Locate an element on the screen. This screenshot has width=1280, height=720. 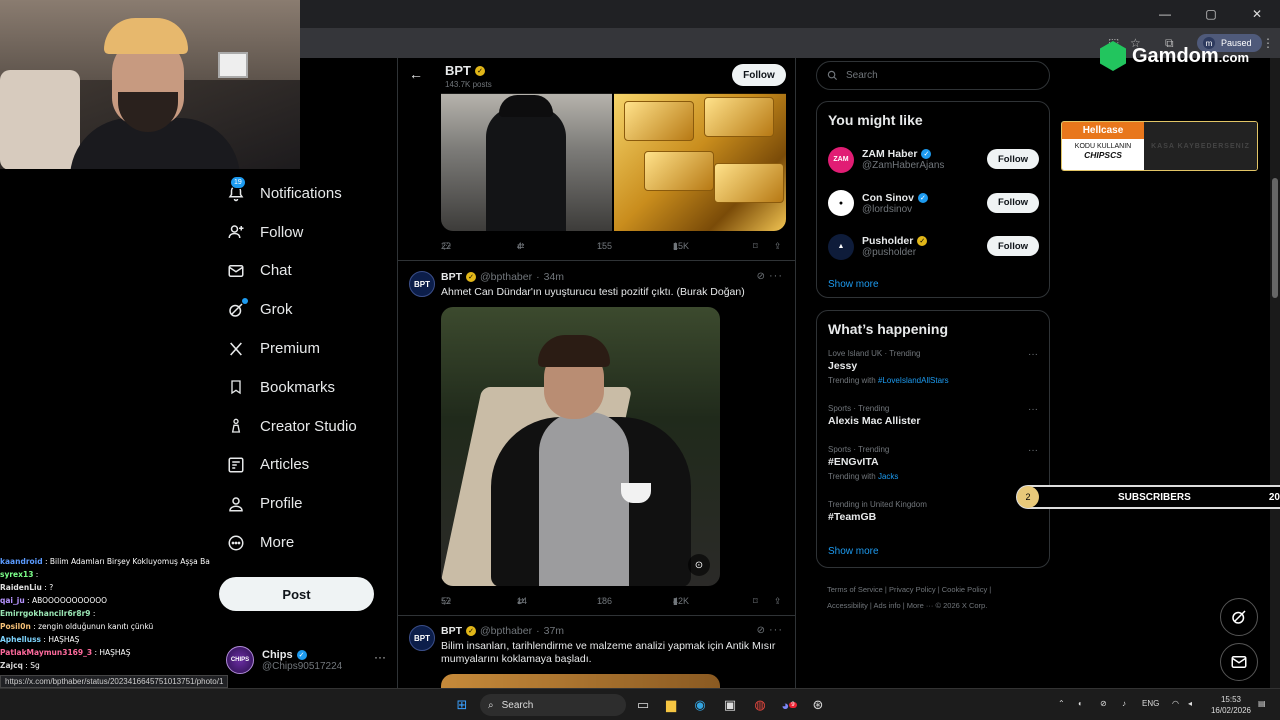
file-explorer-icon: ▆ is located at coordinates (671, 705).